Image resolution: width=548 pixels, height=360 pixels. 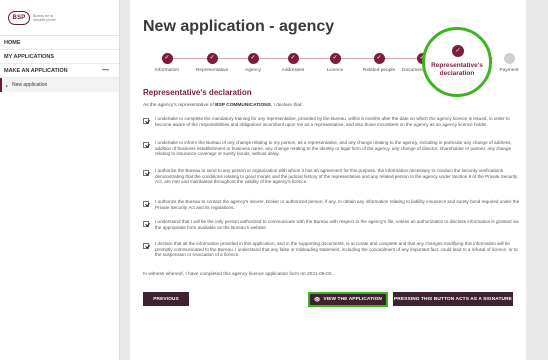 What do you see at coordinates (317, 299) in the screenshot?
I see `eye-icon: 👁` at bounding box center [317, 299].